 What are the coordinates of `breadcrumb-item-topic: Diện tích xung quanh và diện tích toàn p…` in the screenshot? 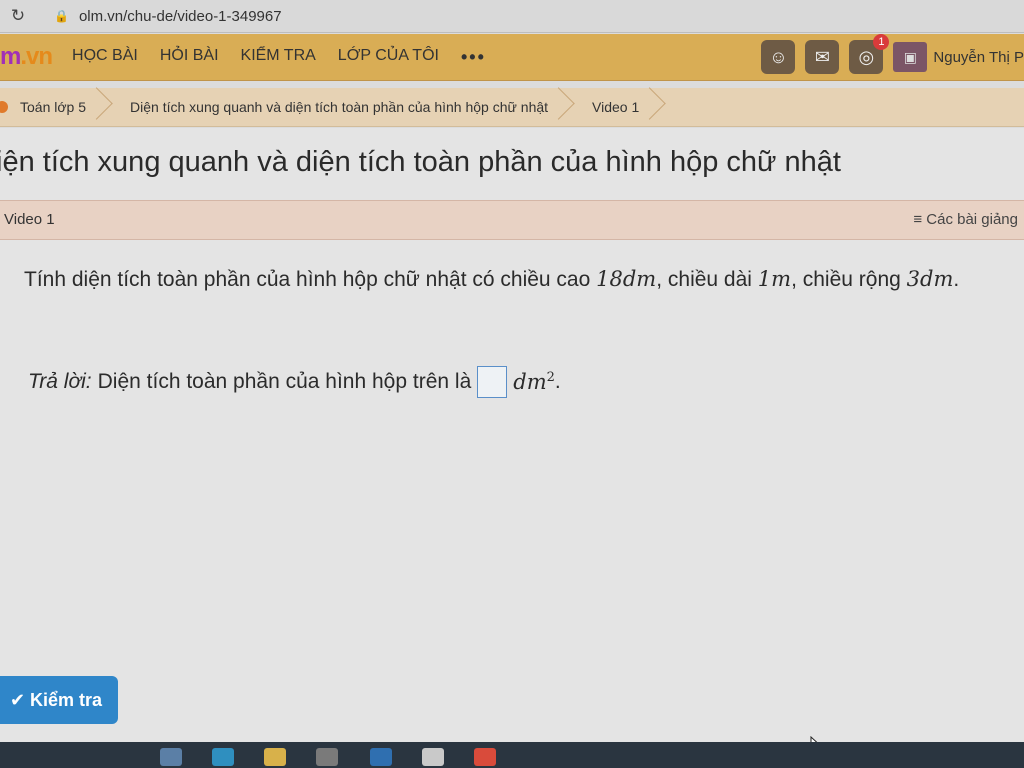 It's located at (343, 107).